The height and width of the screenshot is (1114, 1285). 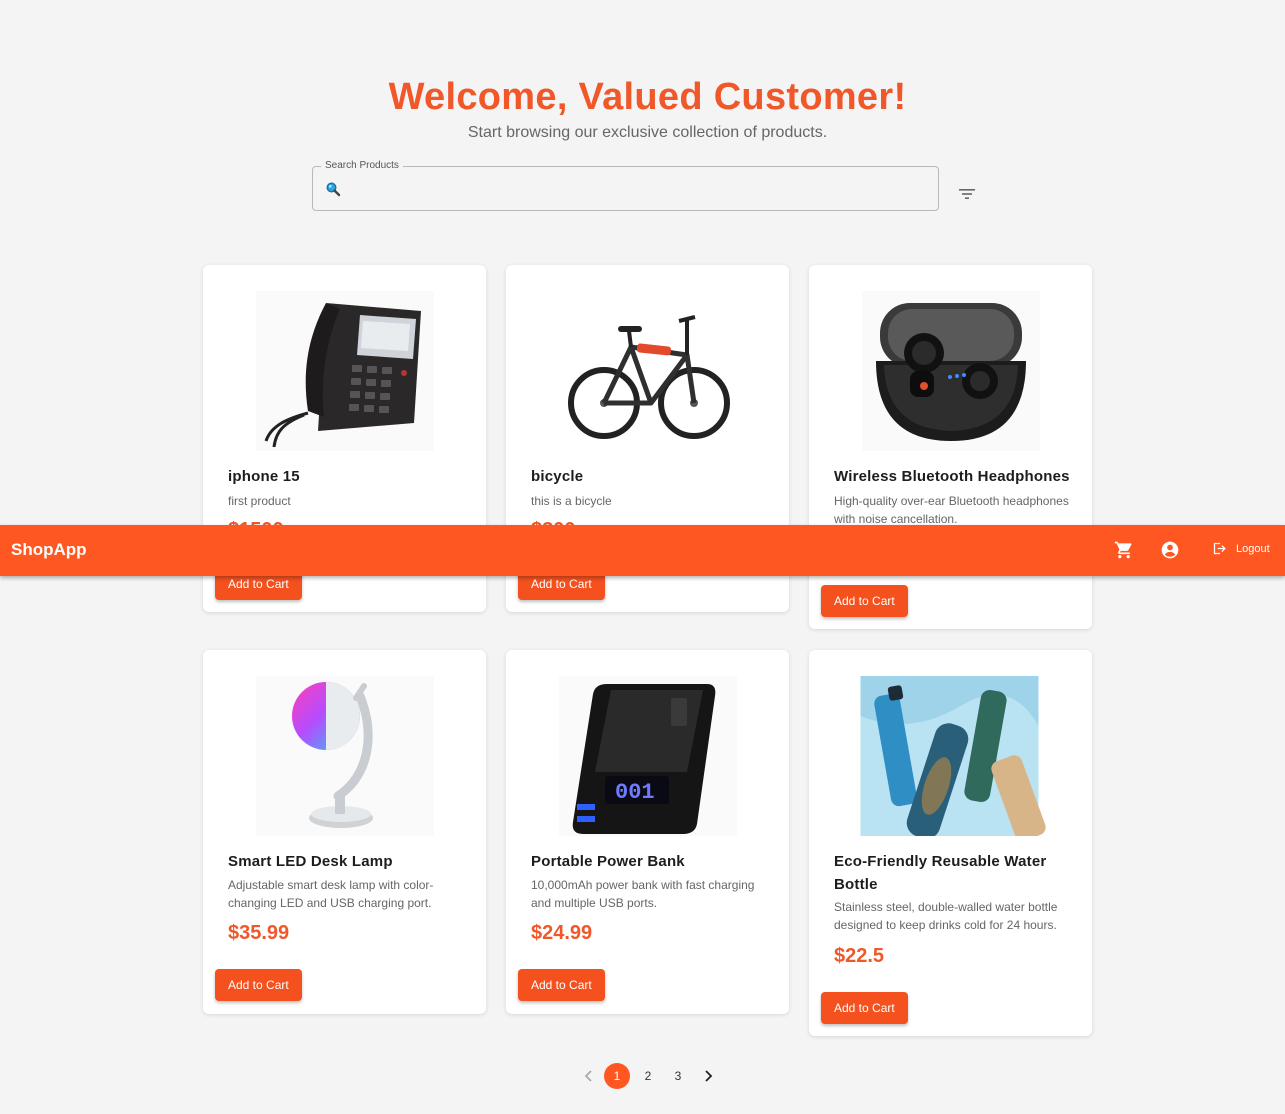 I want to click on svg-text: 001, so click(x=635, y=792).